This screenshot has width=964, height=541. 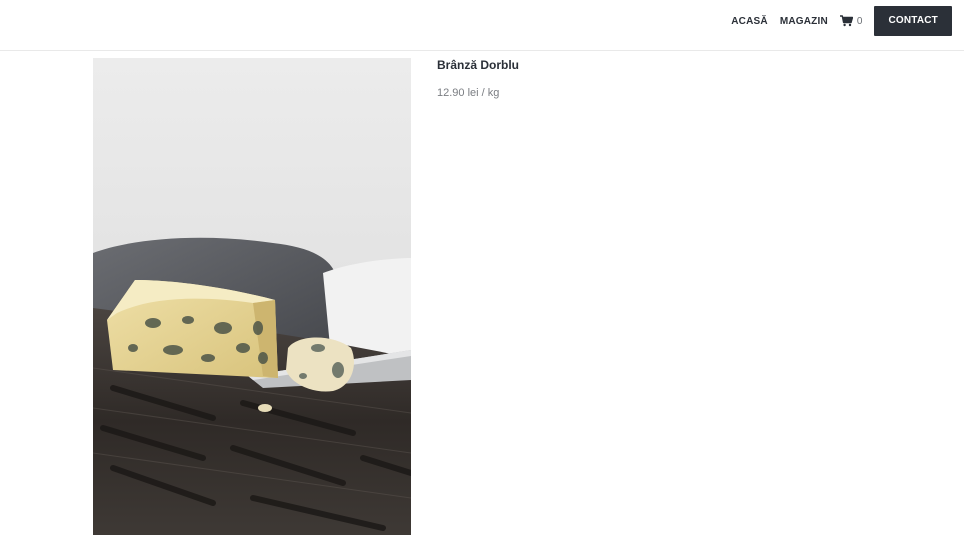 What do you see at coordinates (859, 21) in the screenshot?
I see `cart-count: 0` at bounding box center [859, 21].